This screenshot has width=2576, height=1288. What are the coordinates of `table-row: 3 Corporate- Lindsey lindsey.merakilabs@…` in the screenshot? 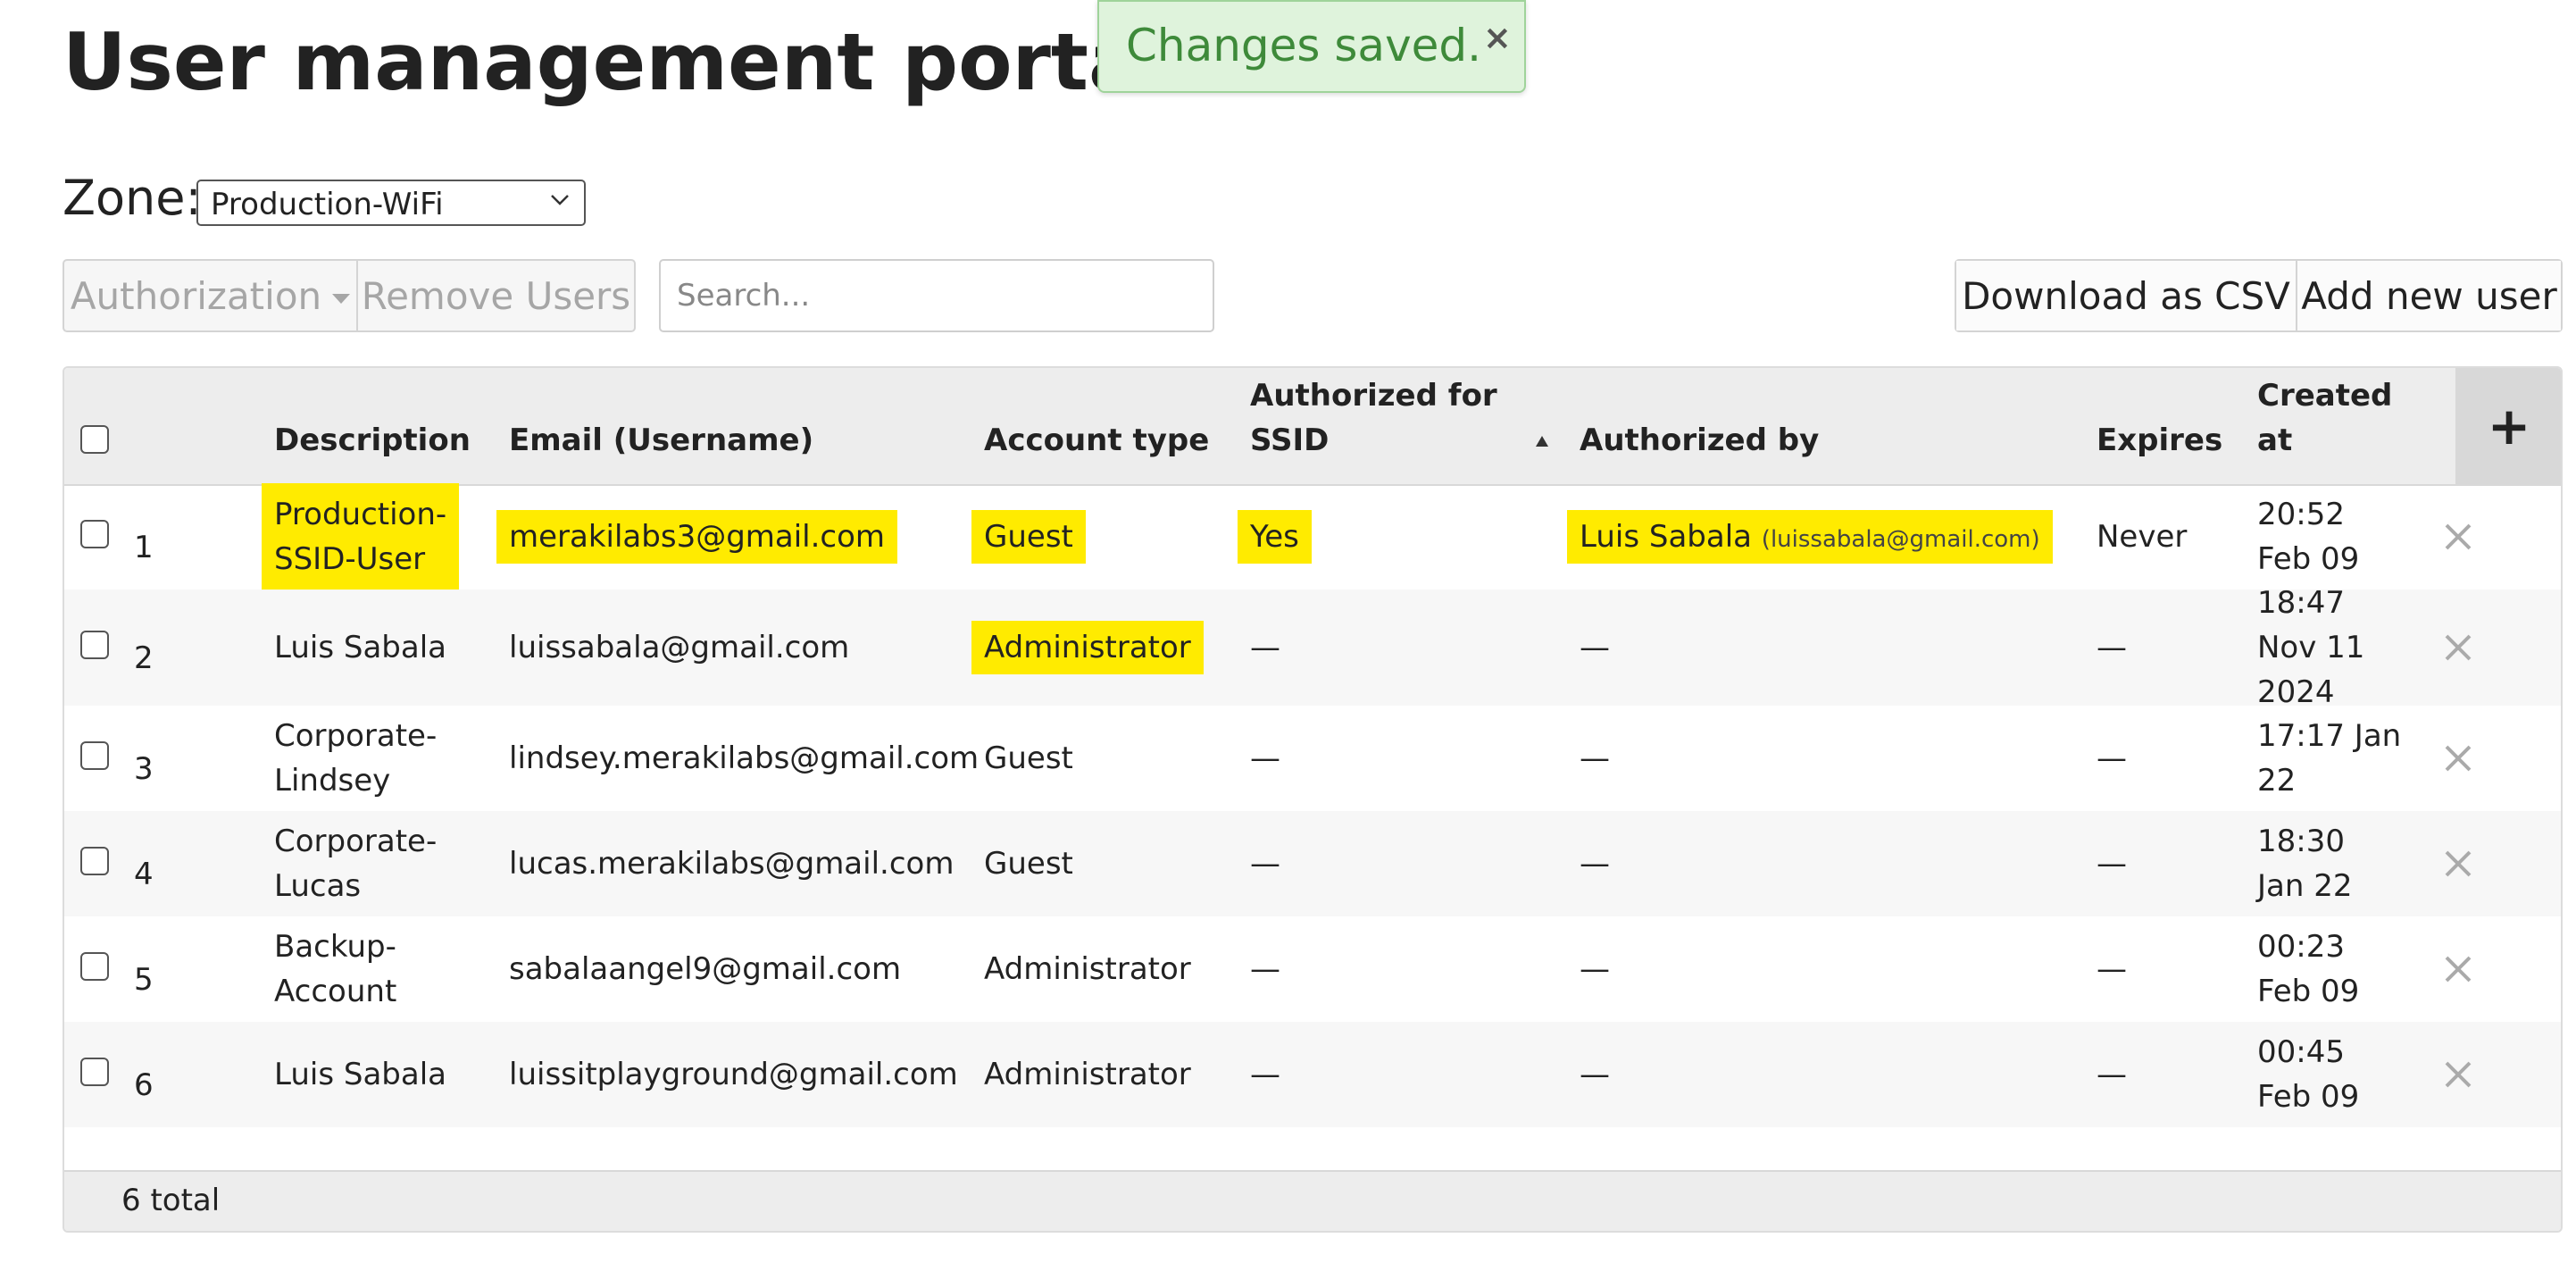 It's located at (1312, 759).